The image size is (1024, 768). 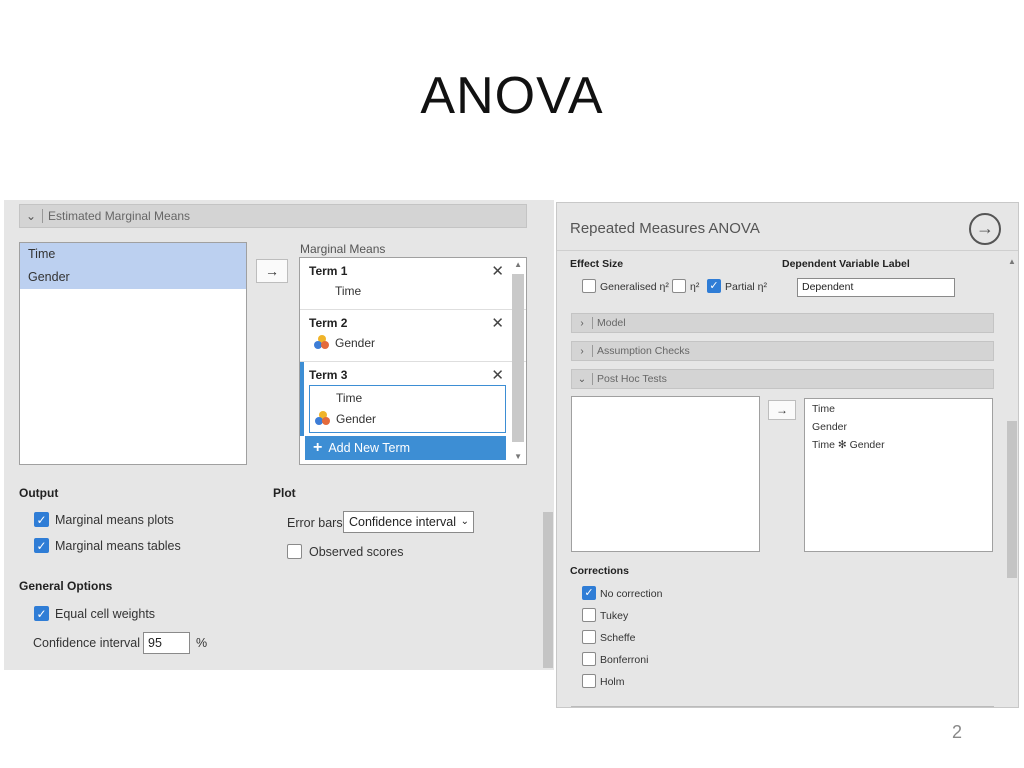 What do you see at coordinates (782, 351) in the screenshot?
I see `assumption-checks-section-header: › Assumption Checks` at bounding box center [782, 351].